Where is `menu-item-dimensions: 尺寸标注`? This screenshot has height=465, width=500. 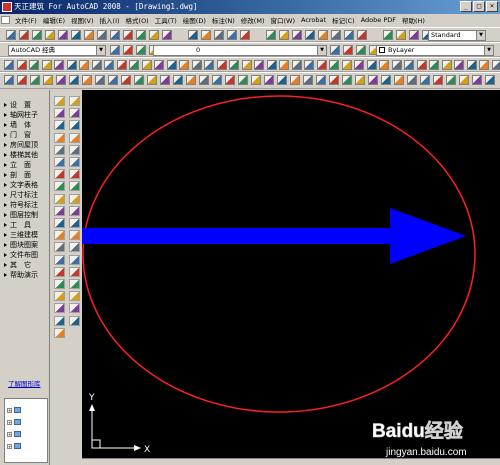
menu-item-dimensions: 尺寸标注 is located at coordinates (21, 195).